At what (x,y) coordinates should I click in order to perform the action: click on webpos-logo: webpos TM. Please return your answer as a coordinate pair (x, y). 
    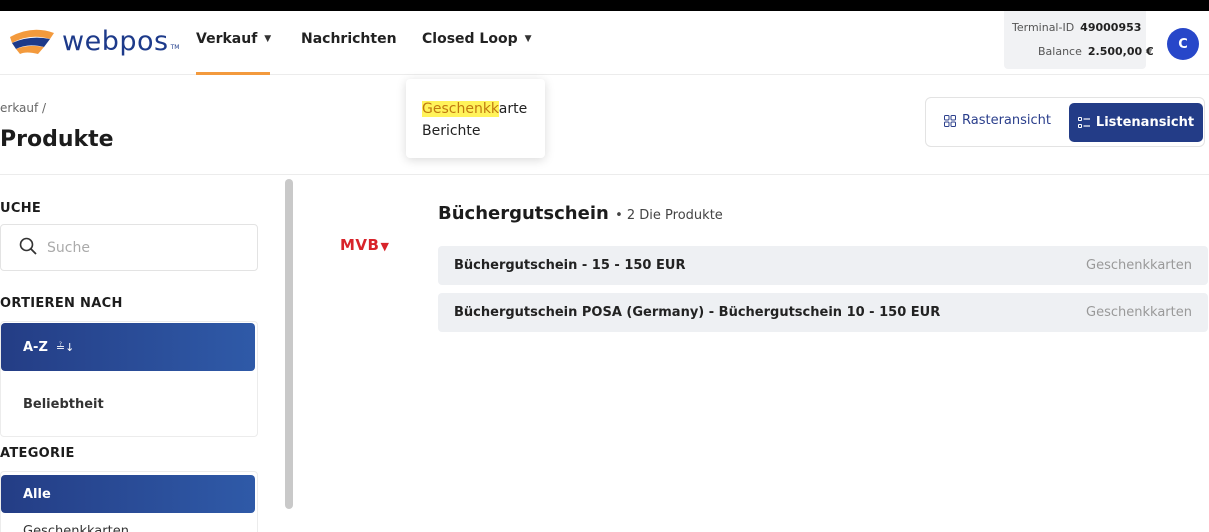
    Looking at the image, I should click on (93, 41).